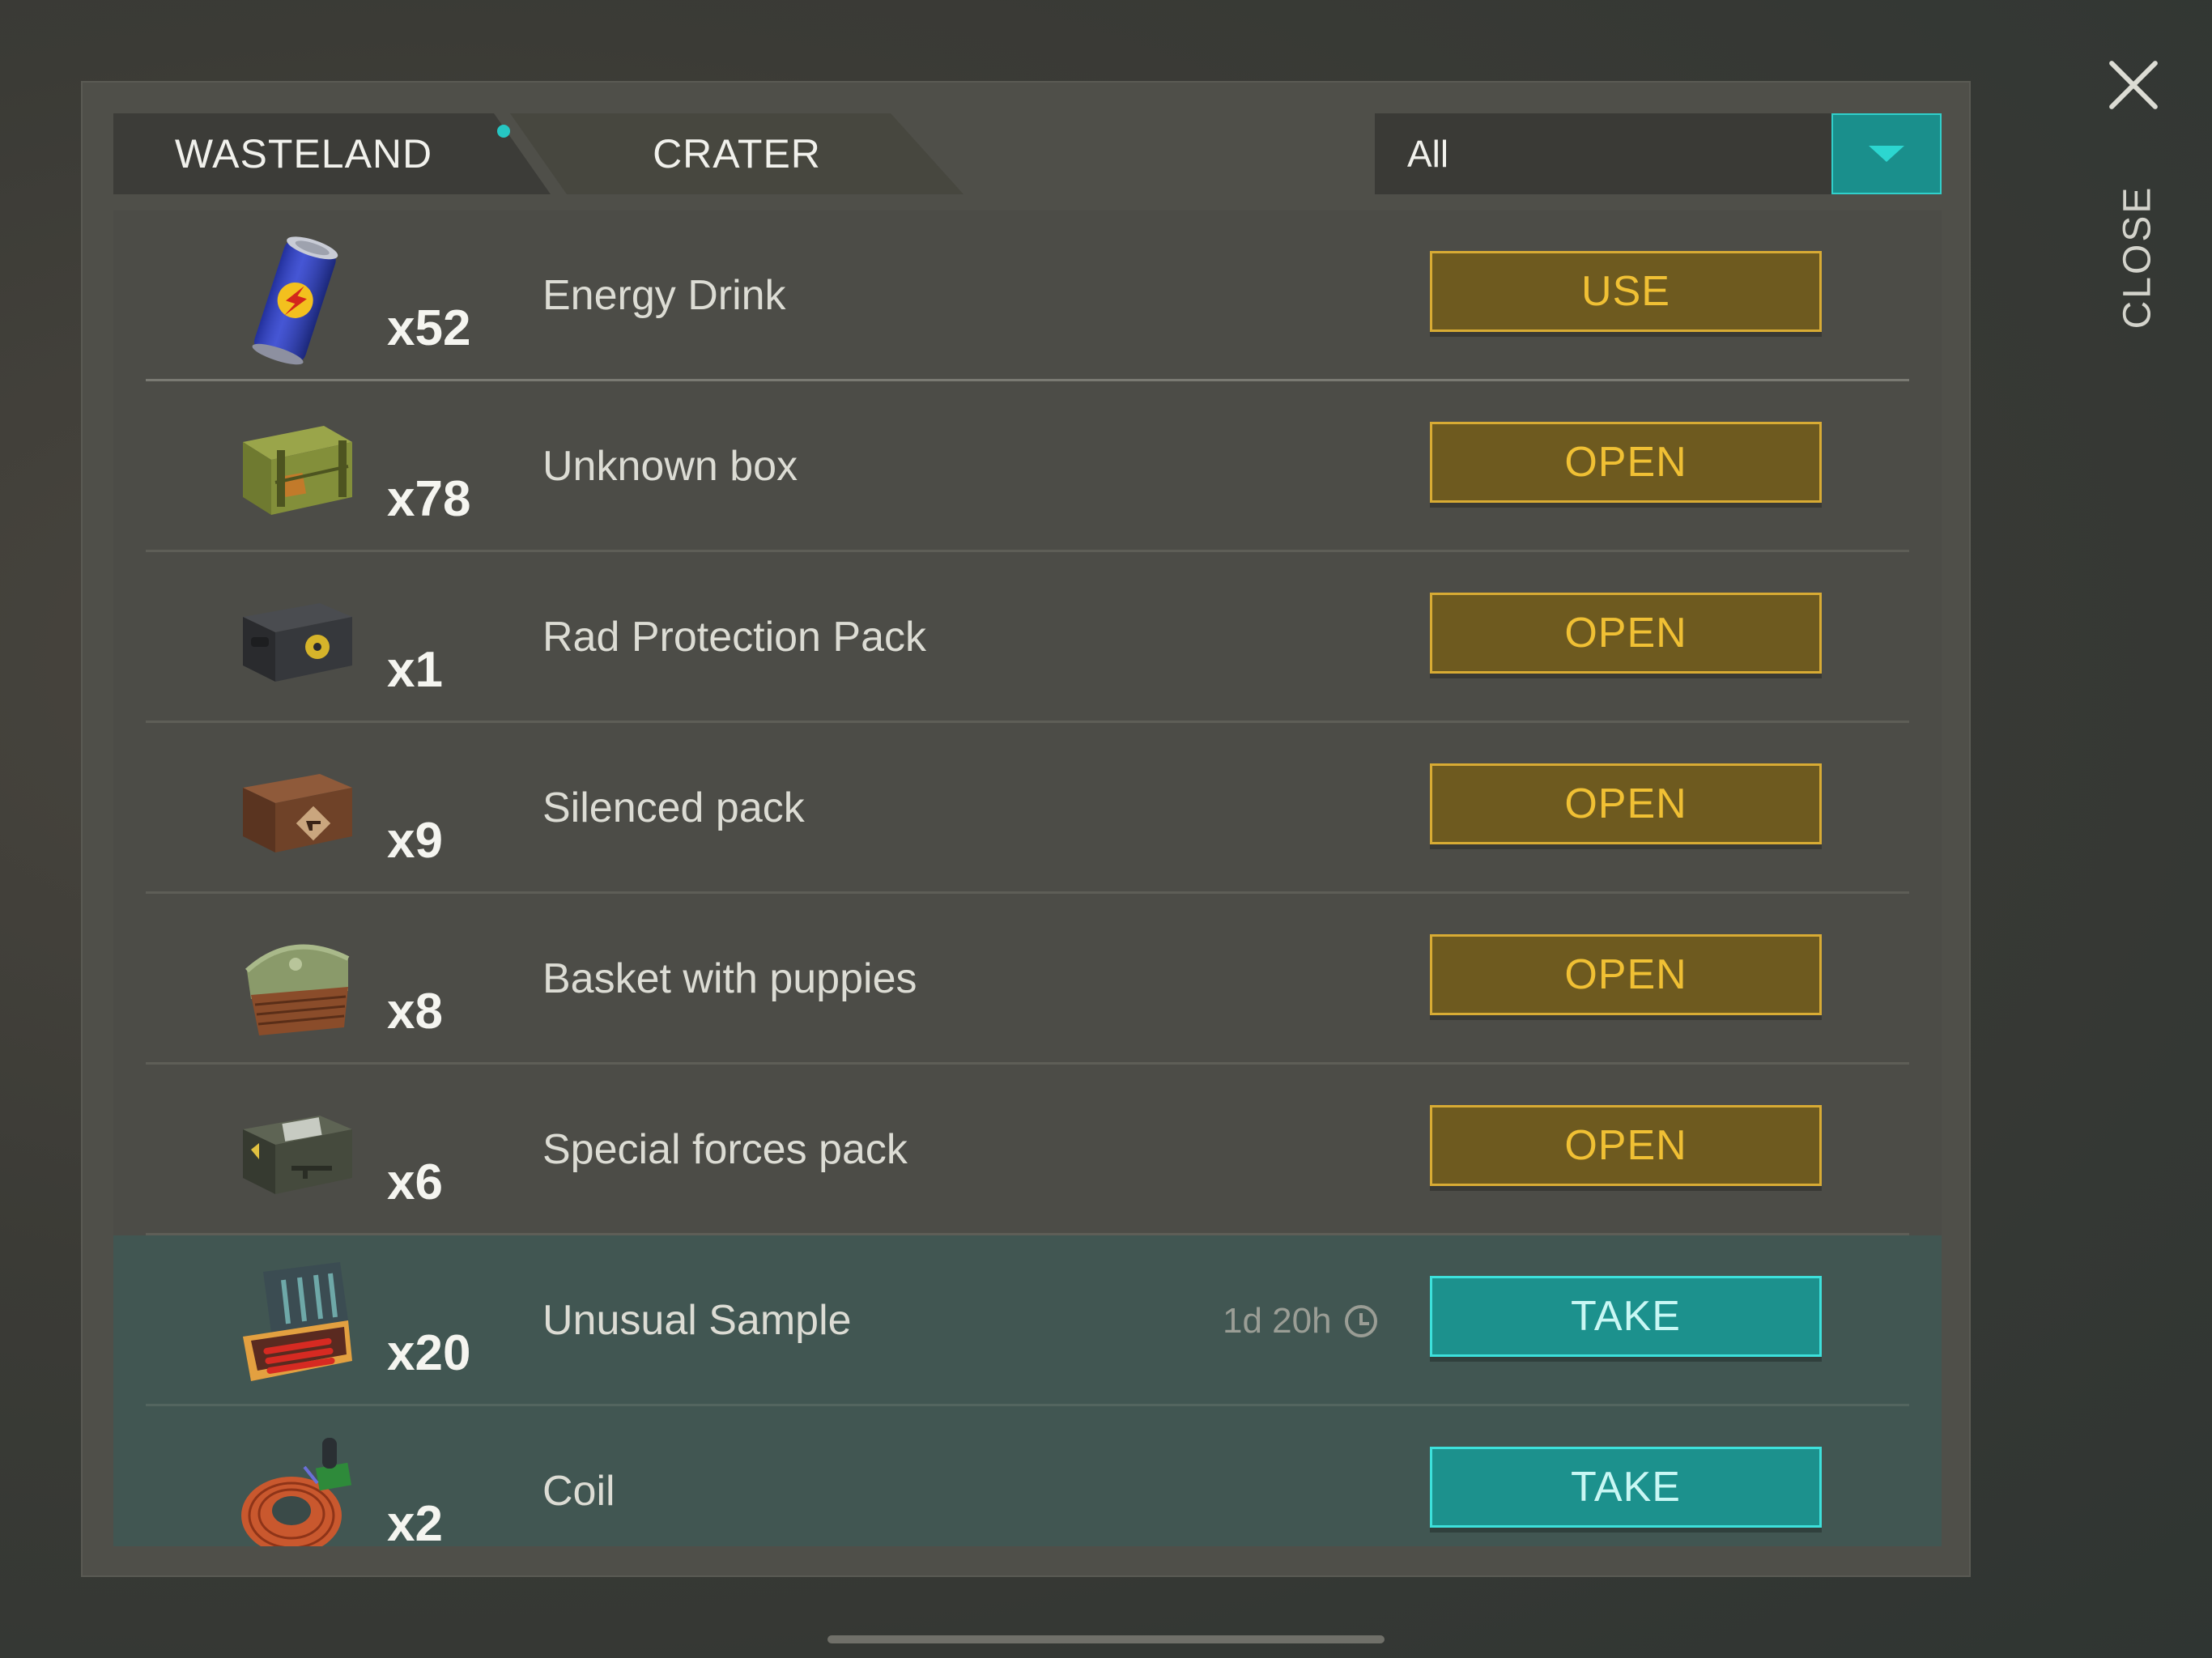  I want to click on home-indicator, so click(1106, 1639).